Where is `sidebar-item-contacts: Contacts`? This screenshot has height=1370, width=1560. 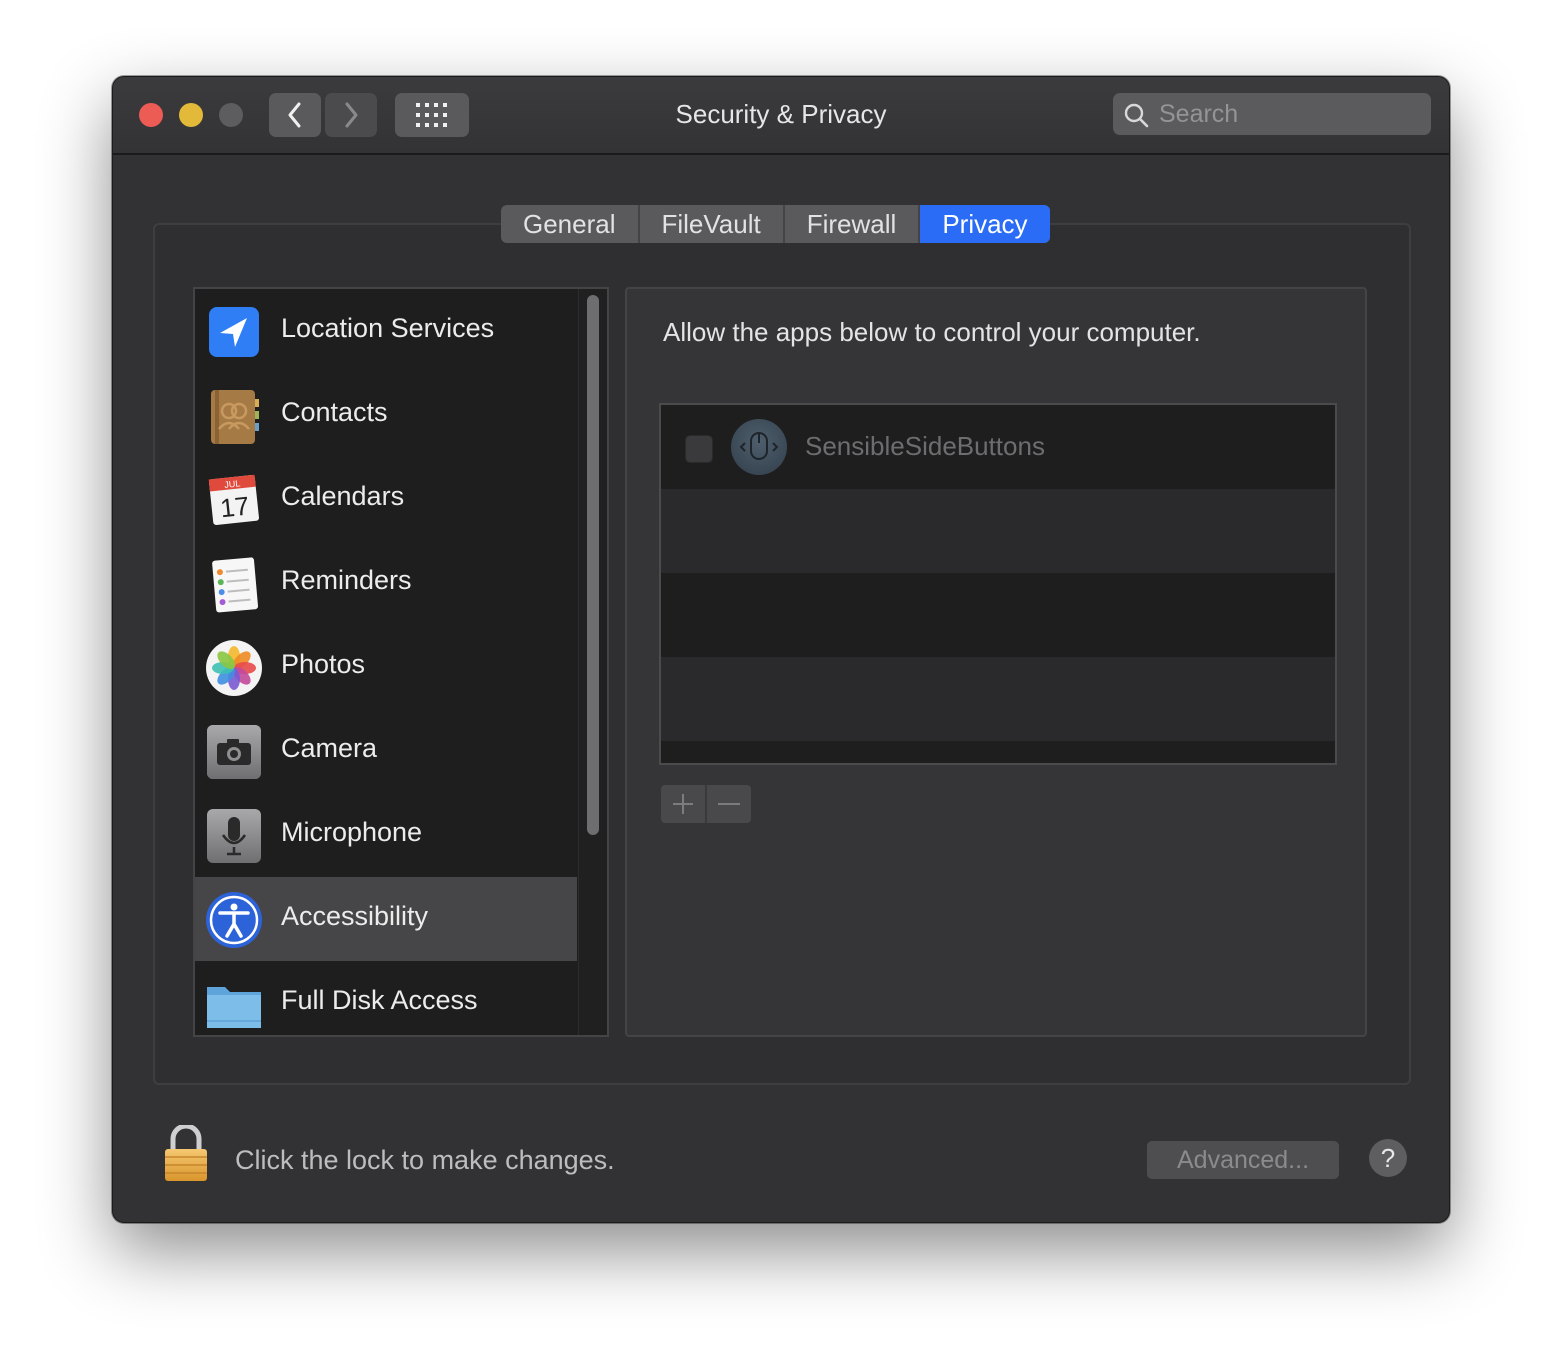 sidebar-item-contacts: Contacts is located at coordinates (386, 415).